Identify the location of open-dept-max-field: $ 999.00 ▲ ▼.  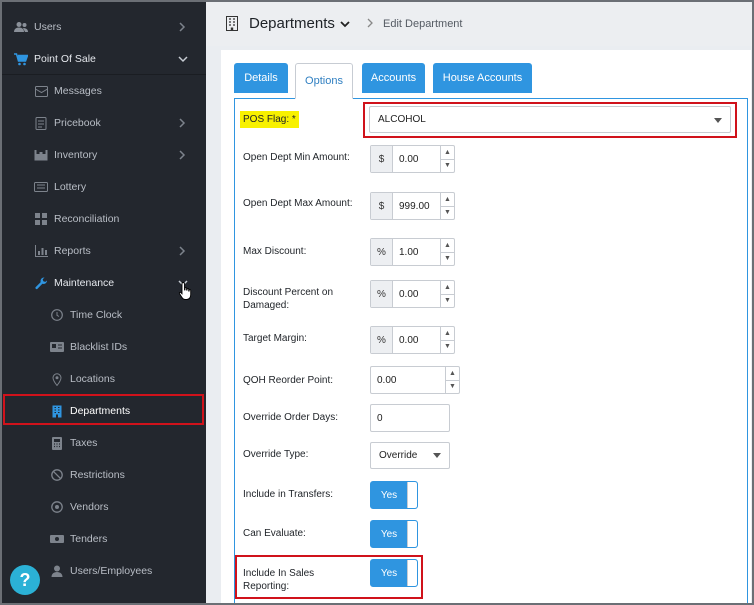
(412, 206).